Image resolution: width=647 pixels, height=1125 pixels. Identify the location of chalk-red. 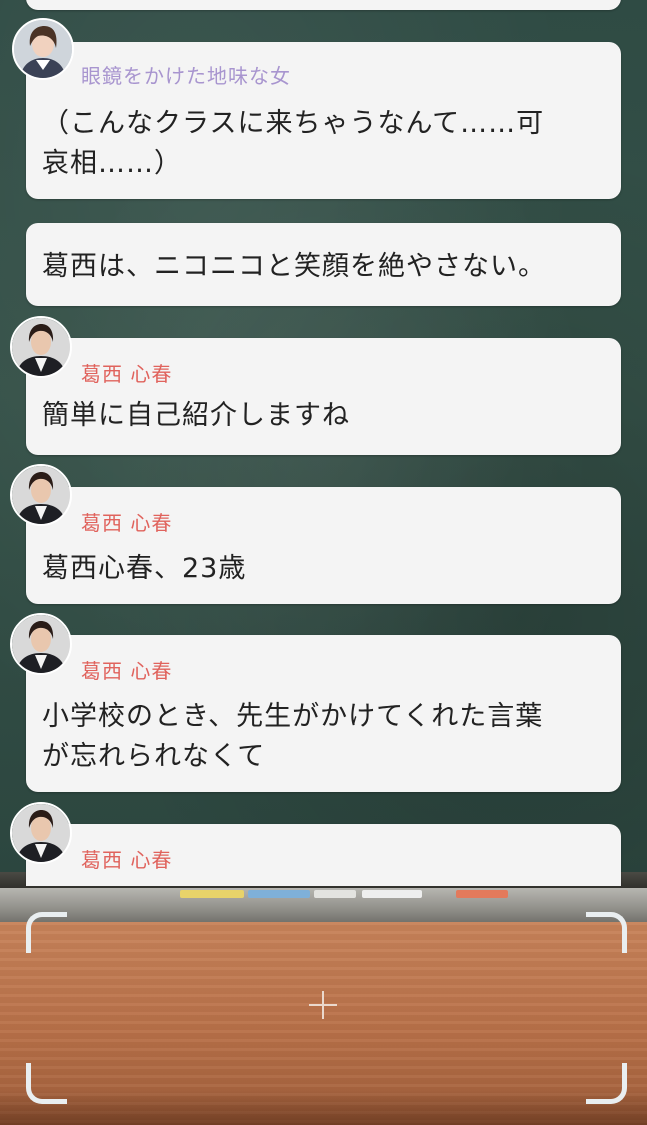
(482, 894).